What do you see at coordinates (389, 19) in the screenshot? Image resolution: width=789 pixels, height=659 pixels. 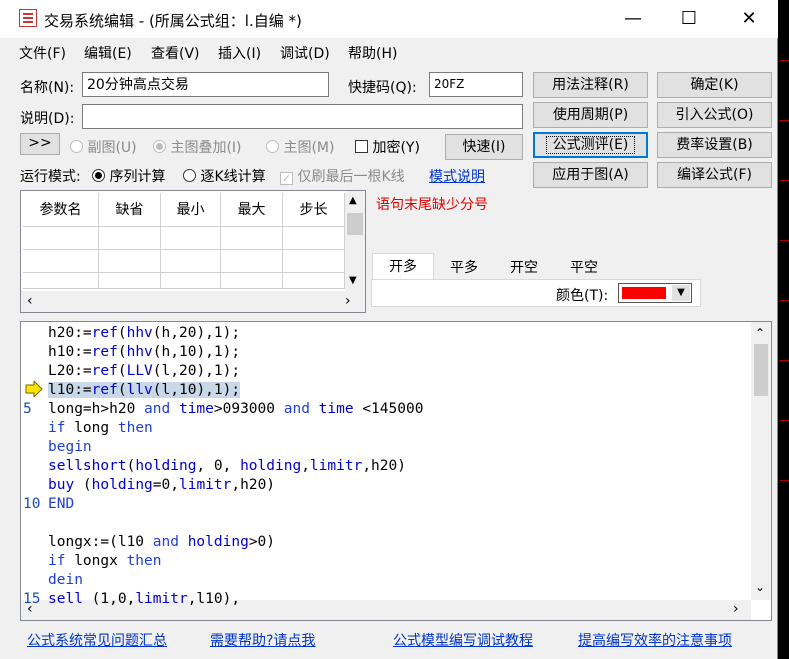 I see `title-bar: 交易系统编辑 - (所属公式组：l.自编 *) — ☐ ✕` at bounding box center [389, 19].